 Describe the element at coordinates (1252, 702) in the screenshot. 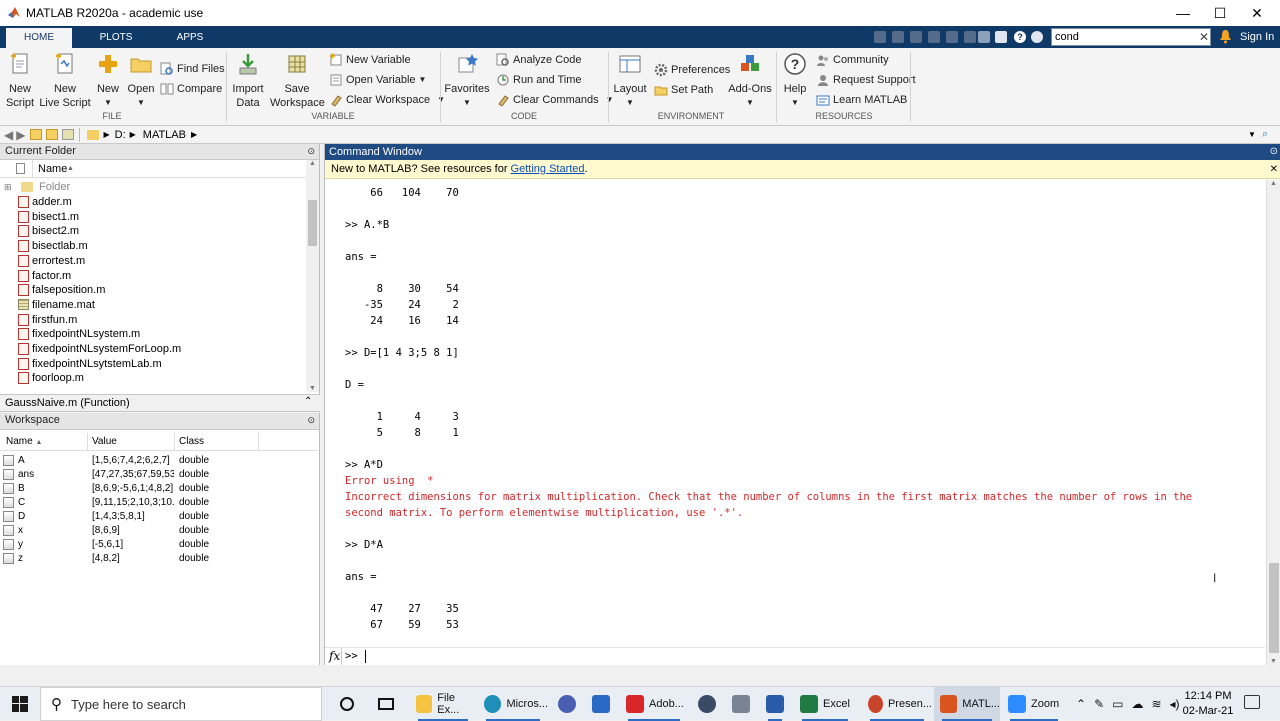

I see `notification-center-icon` at that location.